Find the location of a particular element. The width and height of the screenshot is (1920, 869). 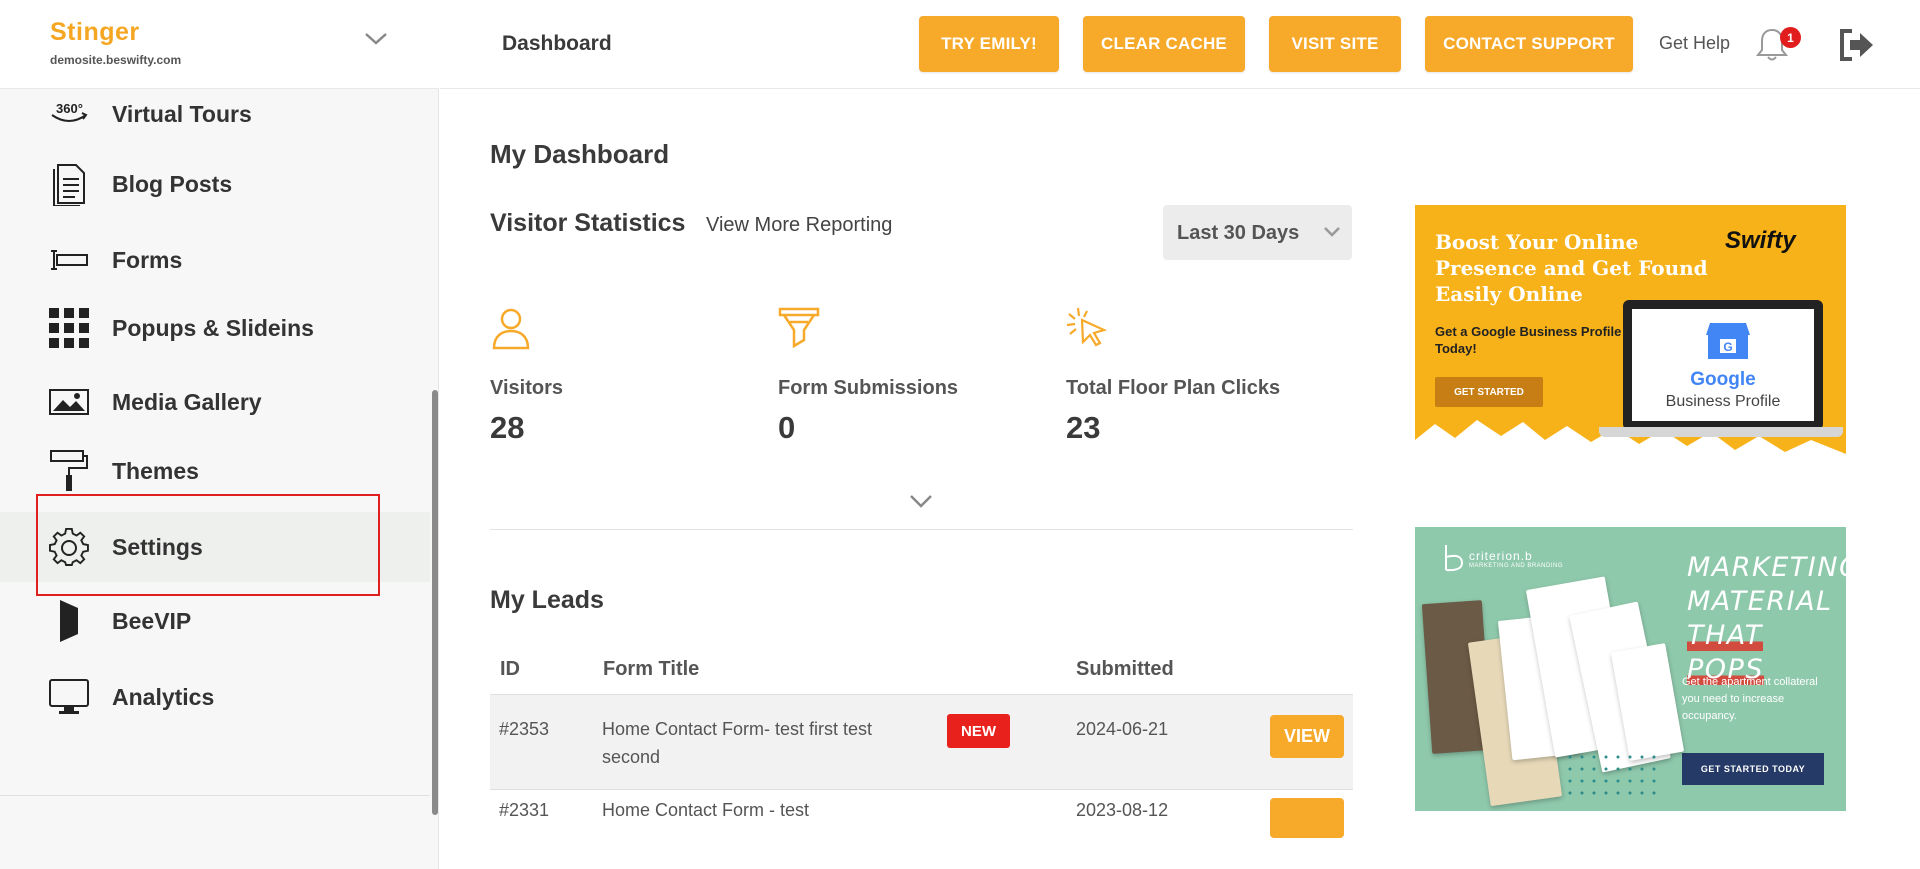

my-leads-heading: My Leads is located at coordinates (547, 600).